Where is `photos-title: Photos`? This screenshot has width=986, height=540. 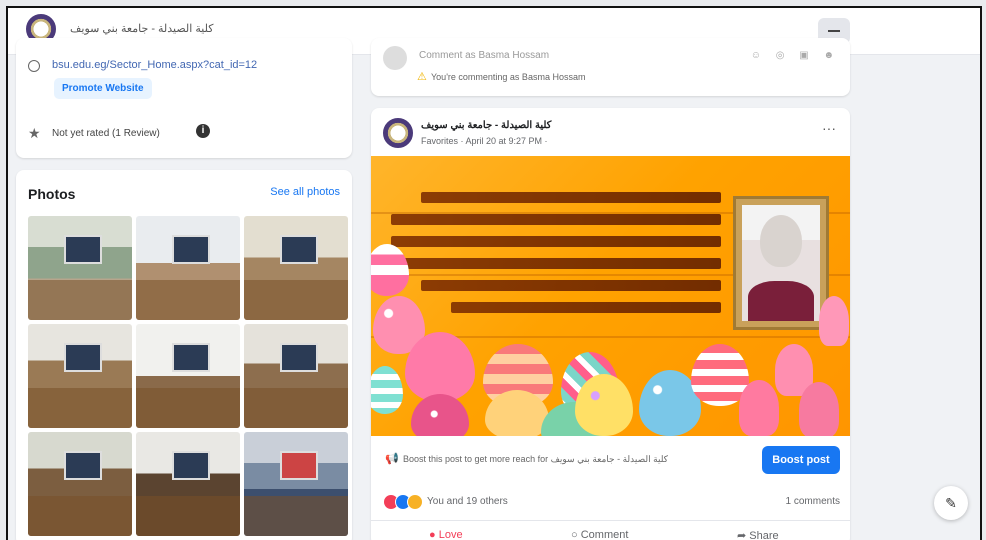 photos-title: Photos is located at coordinates (52, 194).